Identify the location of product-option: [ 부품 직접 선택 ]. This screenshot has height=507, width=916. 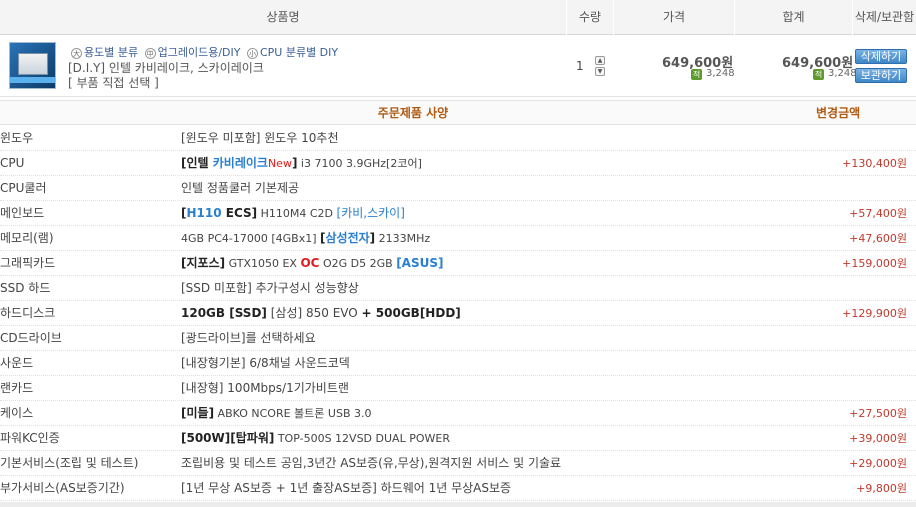
(113, 83).